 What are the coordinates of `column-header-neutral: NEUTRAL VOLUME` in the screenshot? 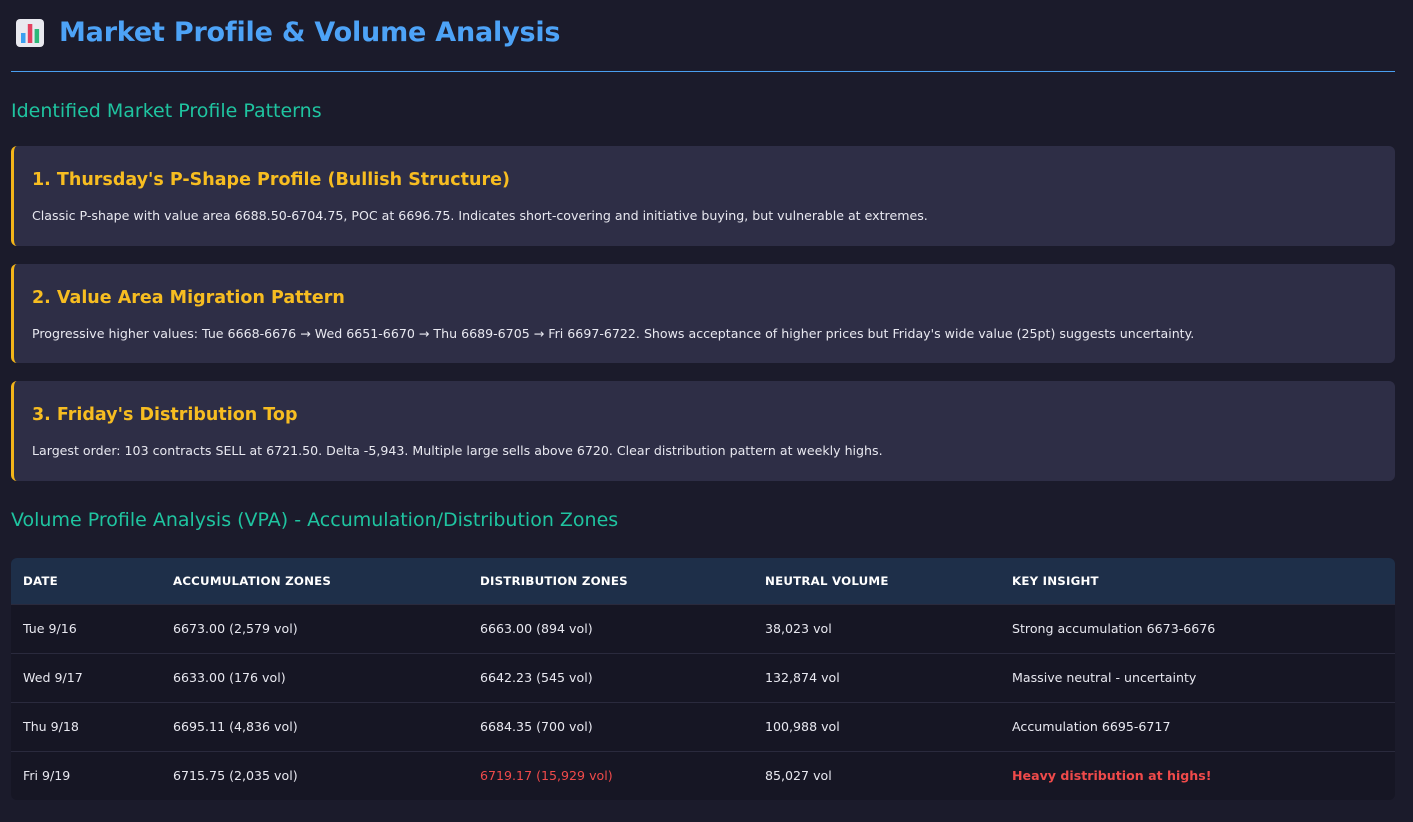 It's located at (827, 580).